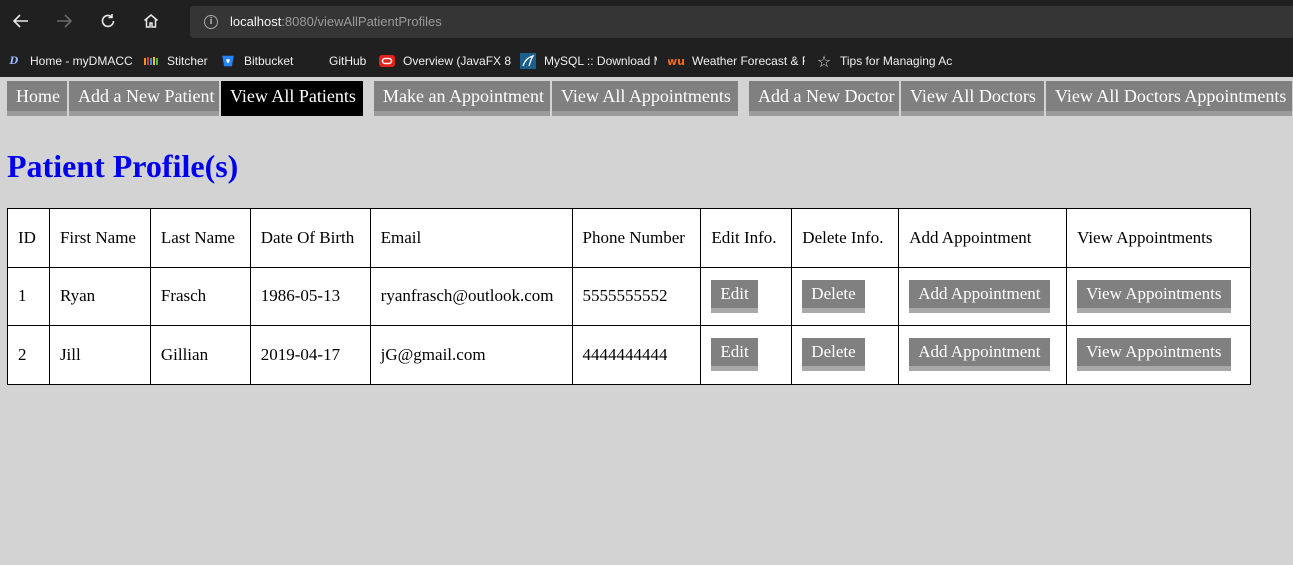 The width and height of the screenshot is (1293, 565). I want to click on column-header: ID, so click(28, 238).